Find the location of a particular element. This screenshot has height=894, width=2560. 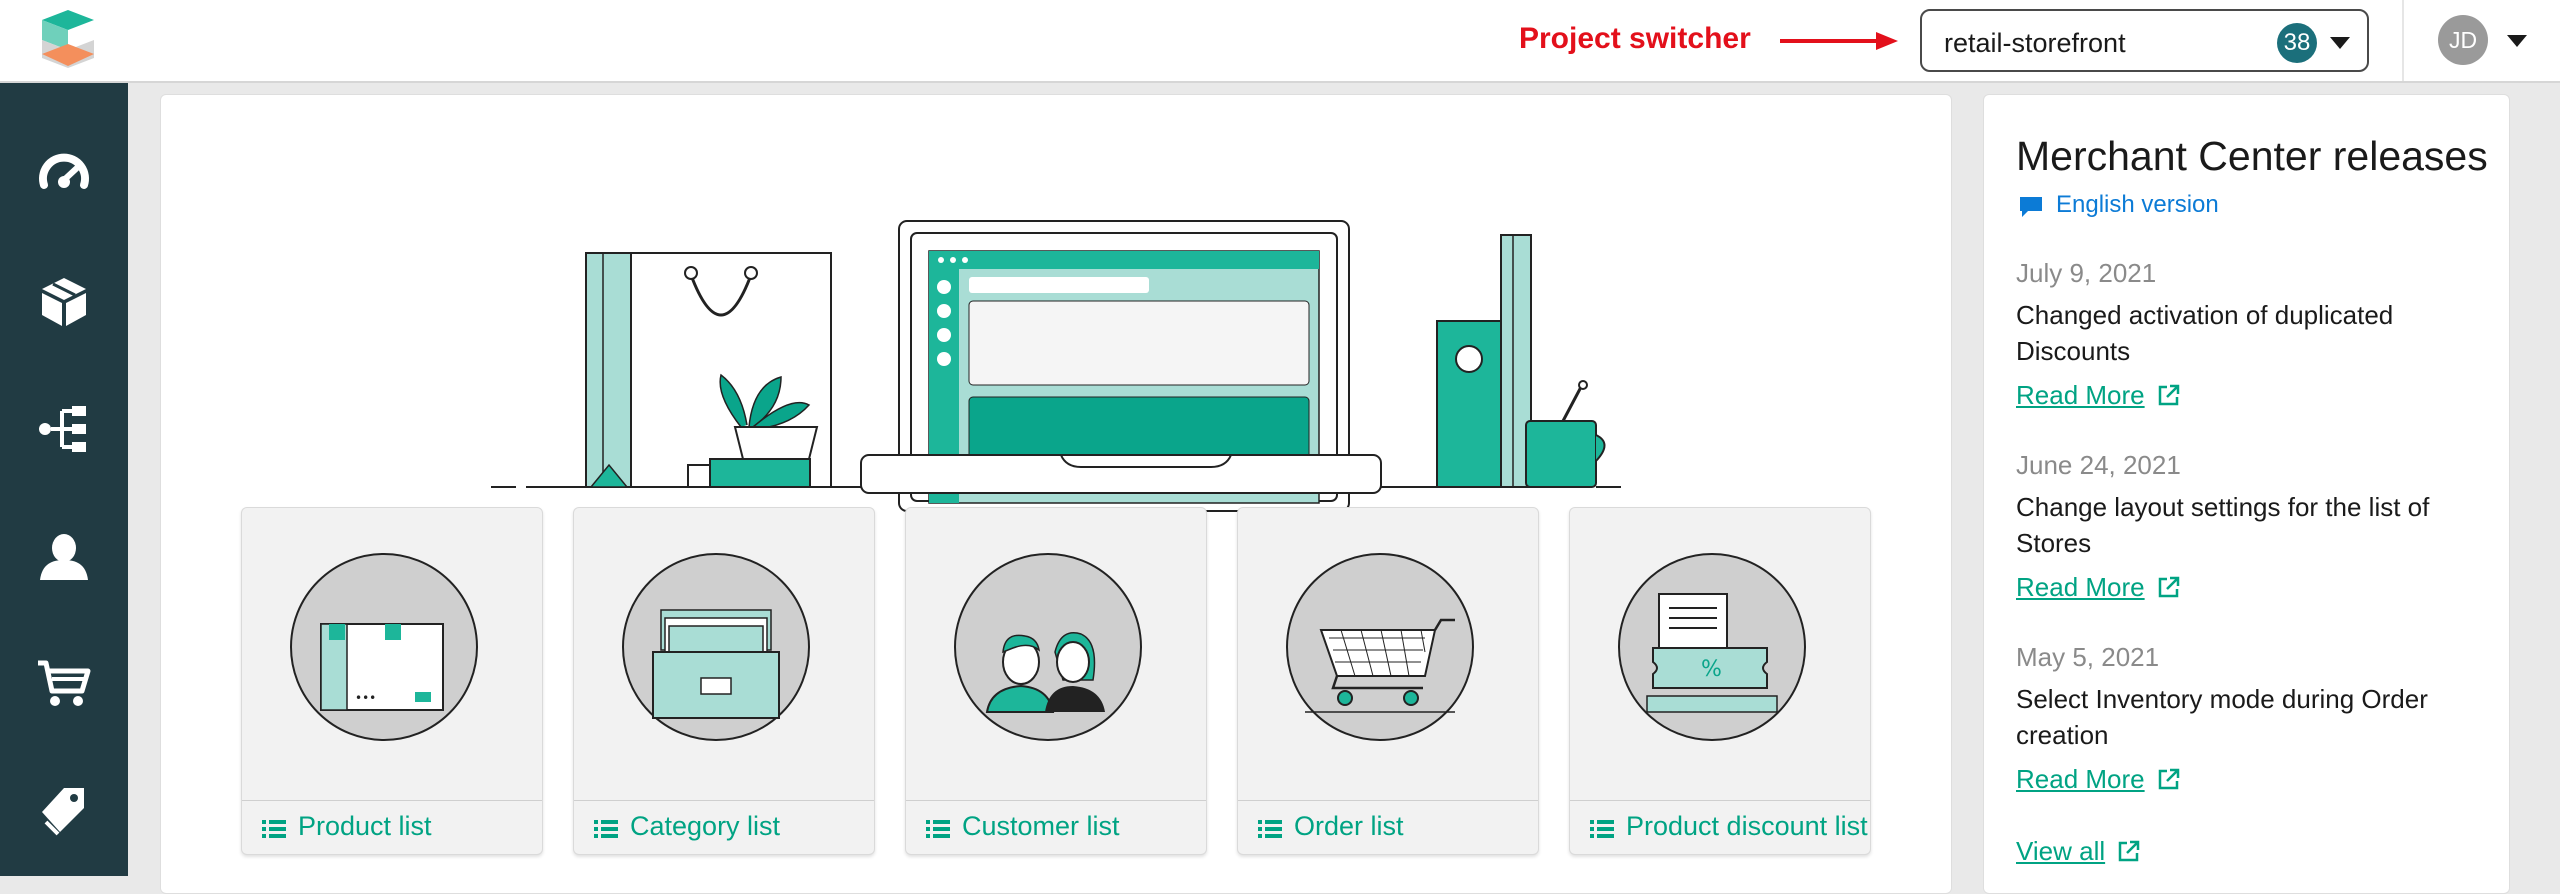

tile-product-discount-list: % Product discount list is located at coordinates (1720, 681).